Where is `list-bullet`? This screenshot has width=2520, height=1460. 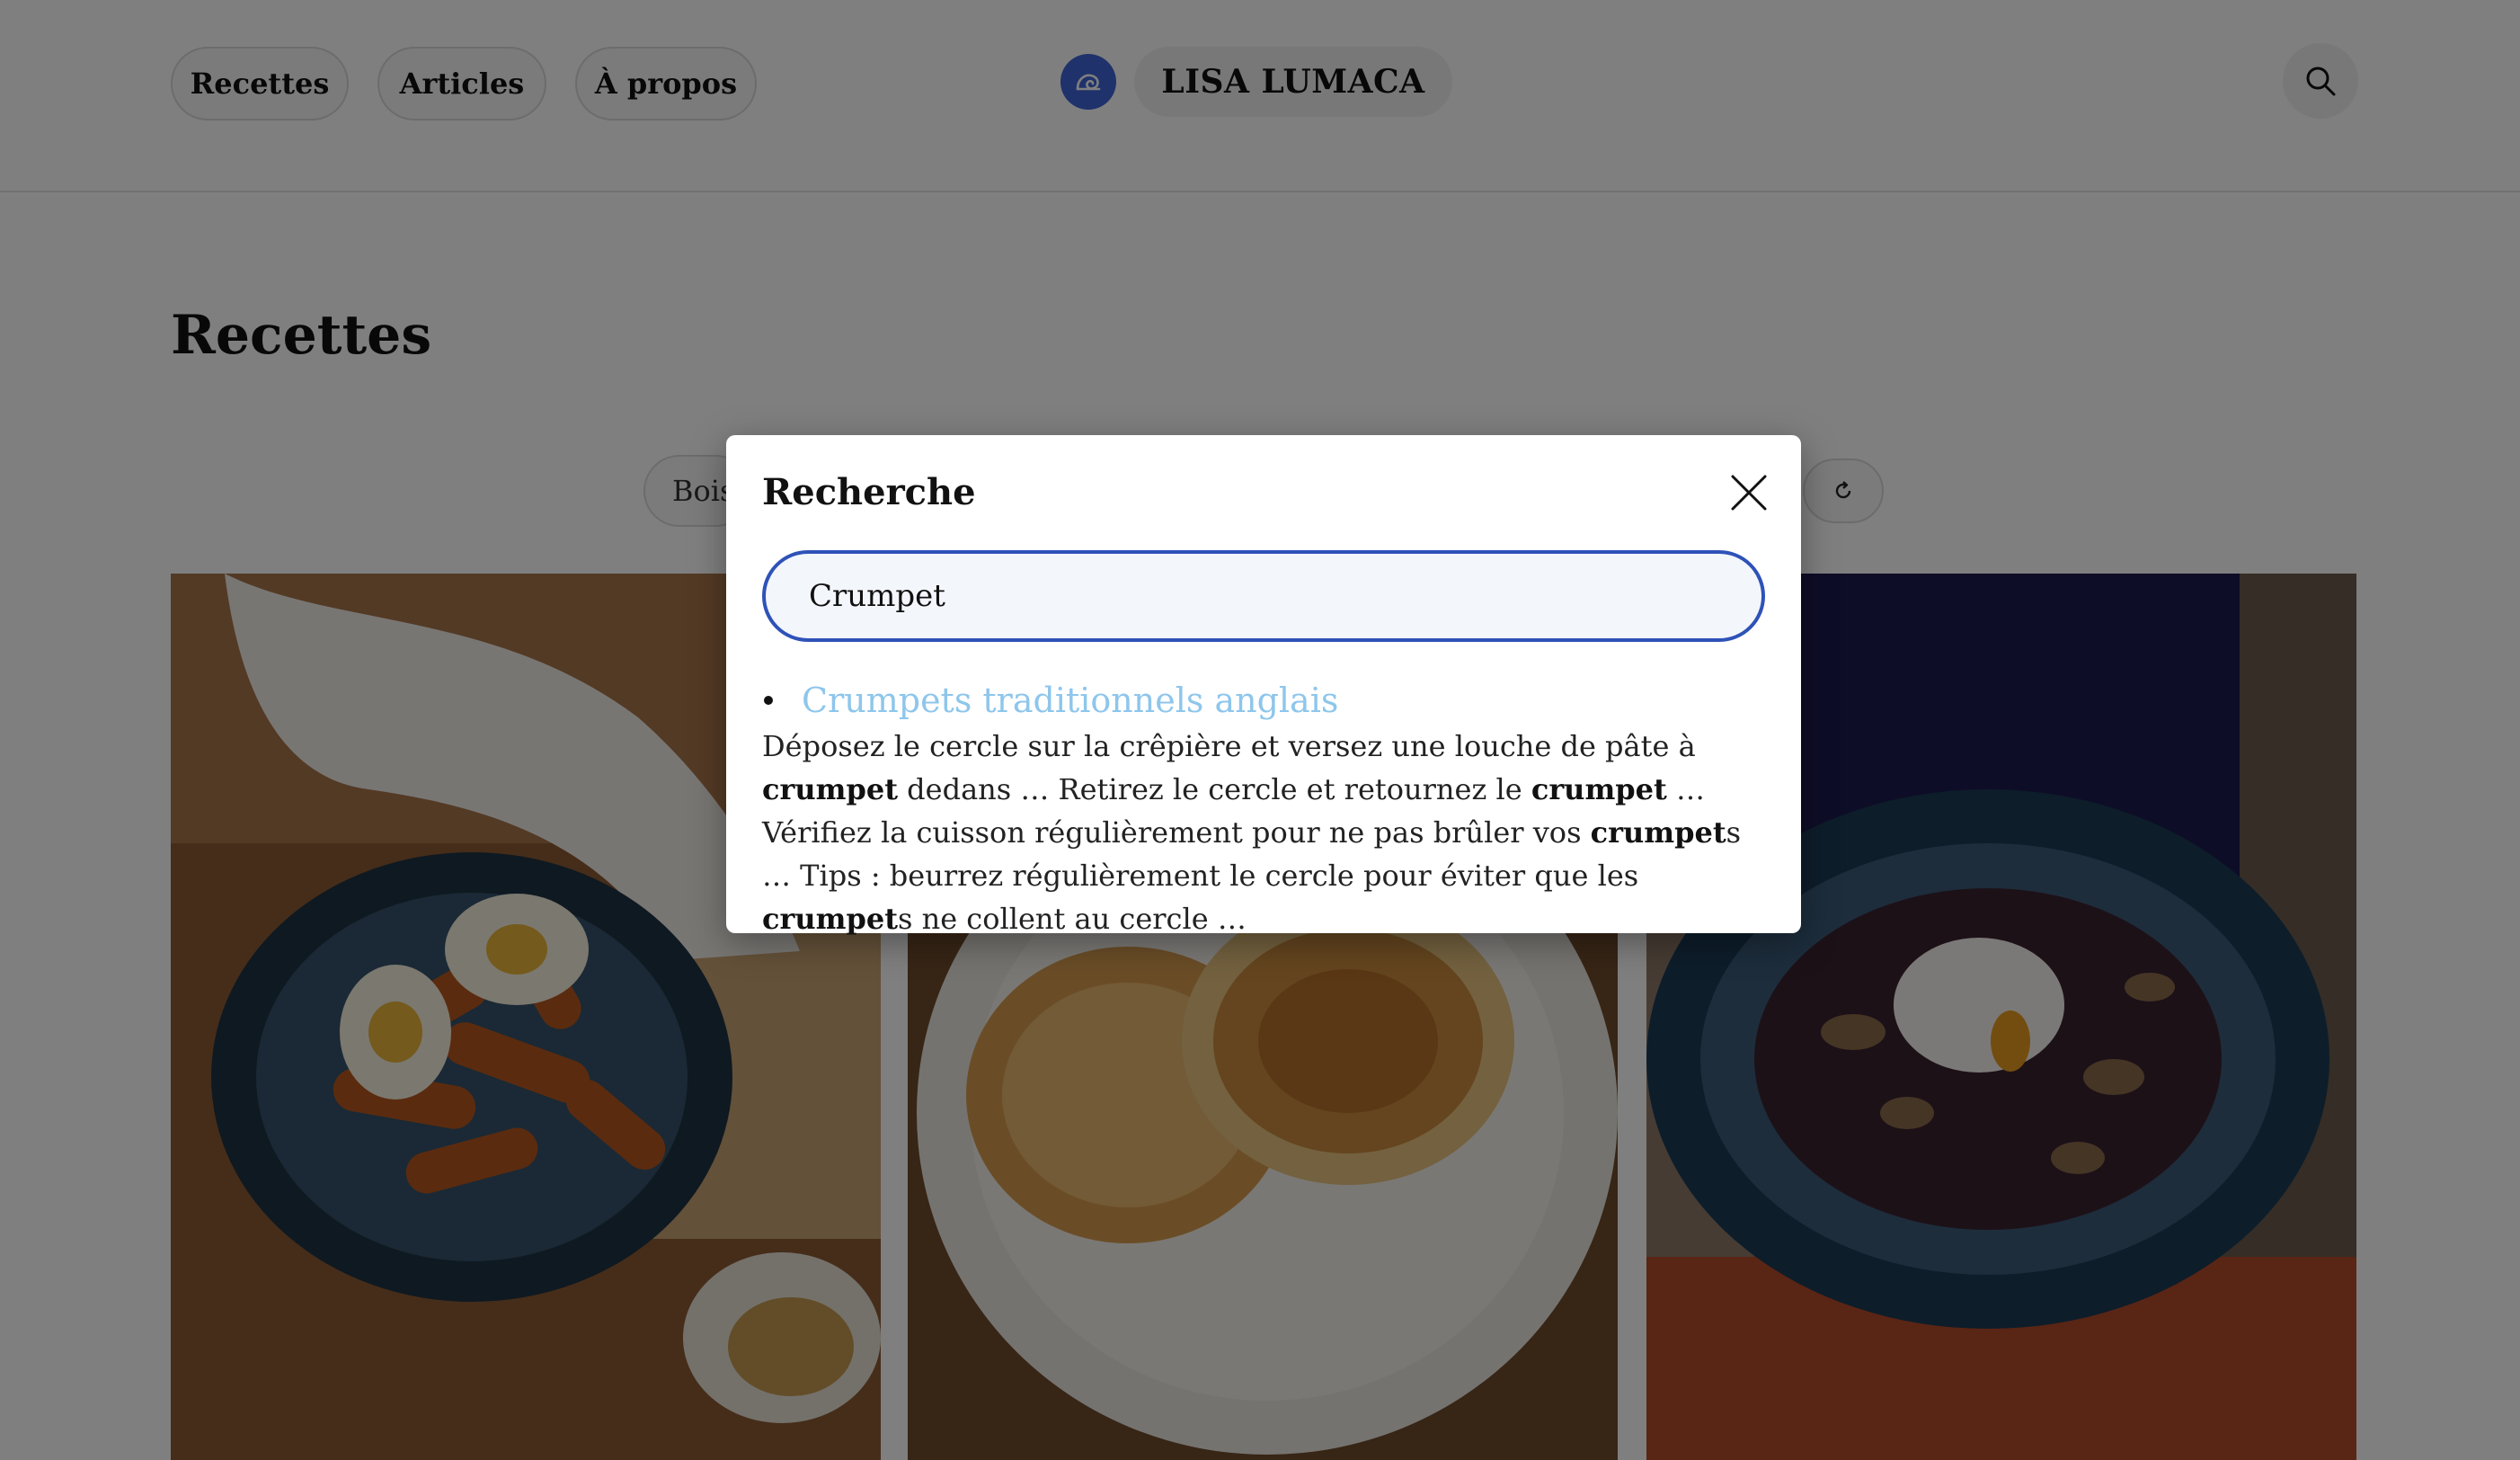
list-bullet is located at coordinates (768, 700).